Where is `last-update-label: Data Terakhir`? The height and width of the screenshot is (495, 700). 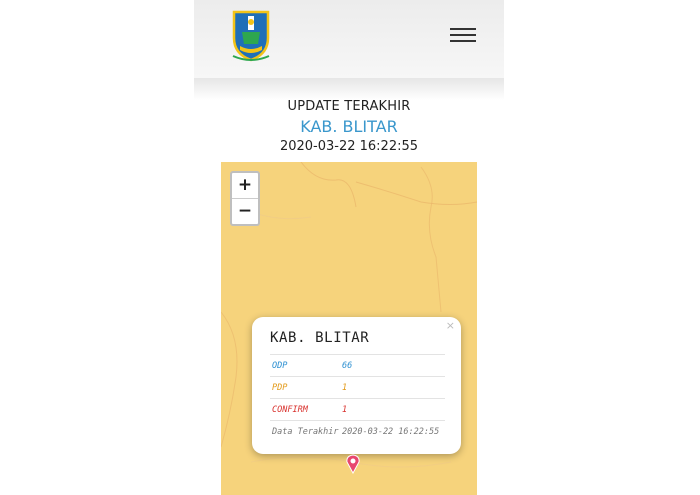
last-update-label: Data Terakhir is located at coordinates (305, 431).